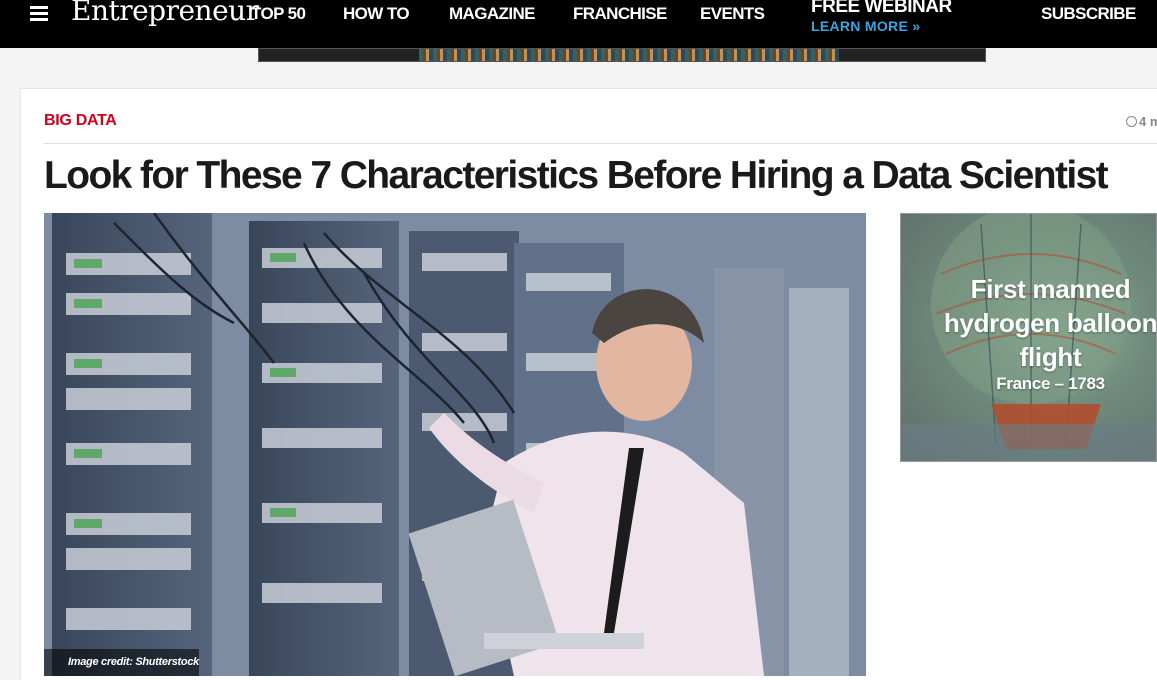 The height and width of the screenshot is (680, 1157). Describe the element at coordinates (492, 14) in the screenshot. I see `nav-item-magazine: MAGAZINE` at that location.